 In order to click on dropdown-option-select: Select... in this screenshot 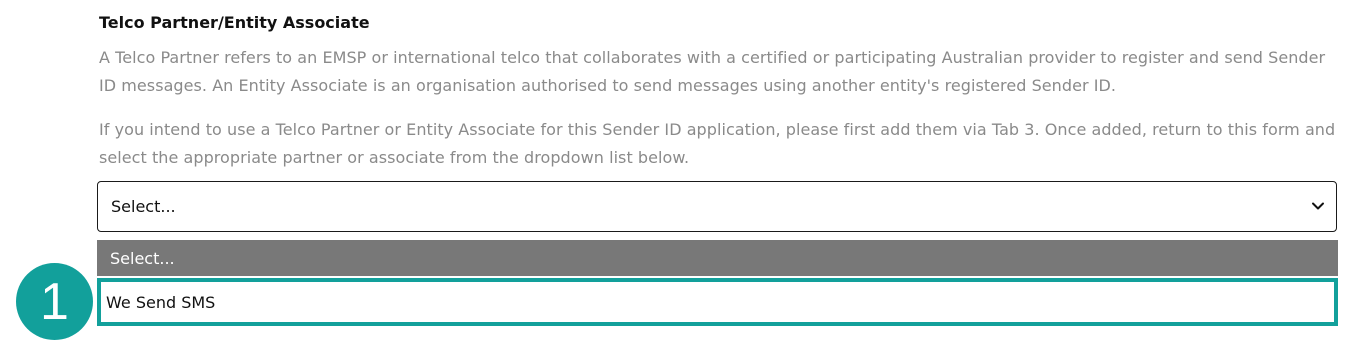, I will do `click(717, 258)`.